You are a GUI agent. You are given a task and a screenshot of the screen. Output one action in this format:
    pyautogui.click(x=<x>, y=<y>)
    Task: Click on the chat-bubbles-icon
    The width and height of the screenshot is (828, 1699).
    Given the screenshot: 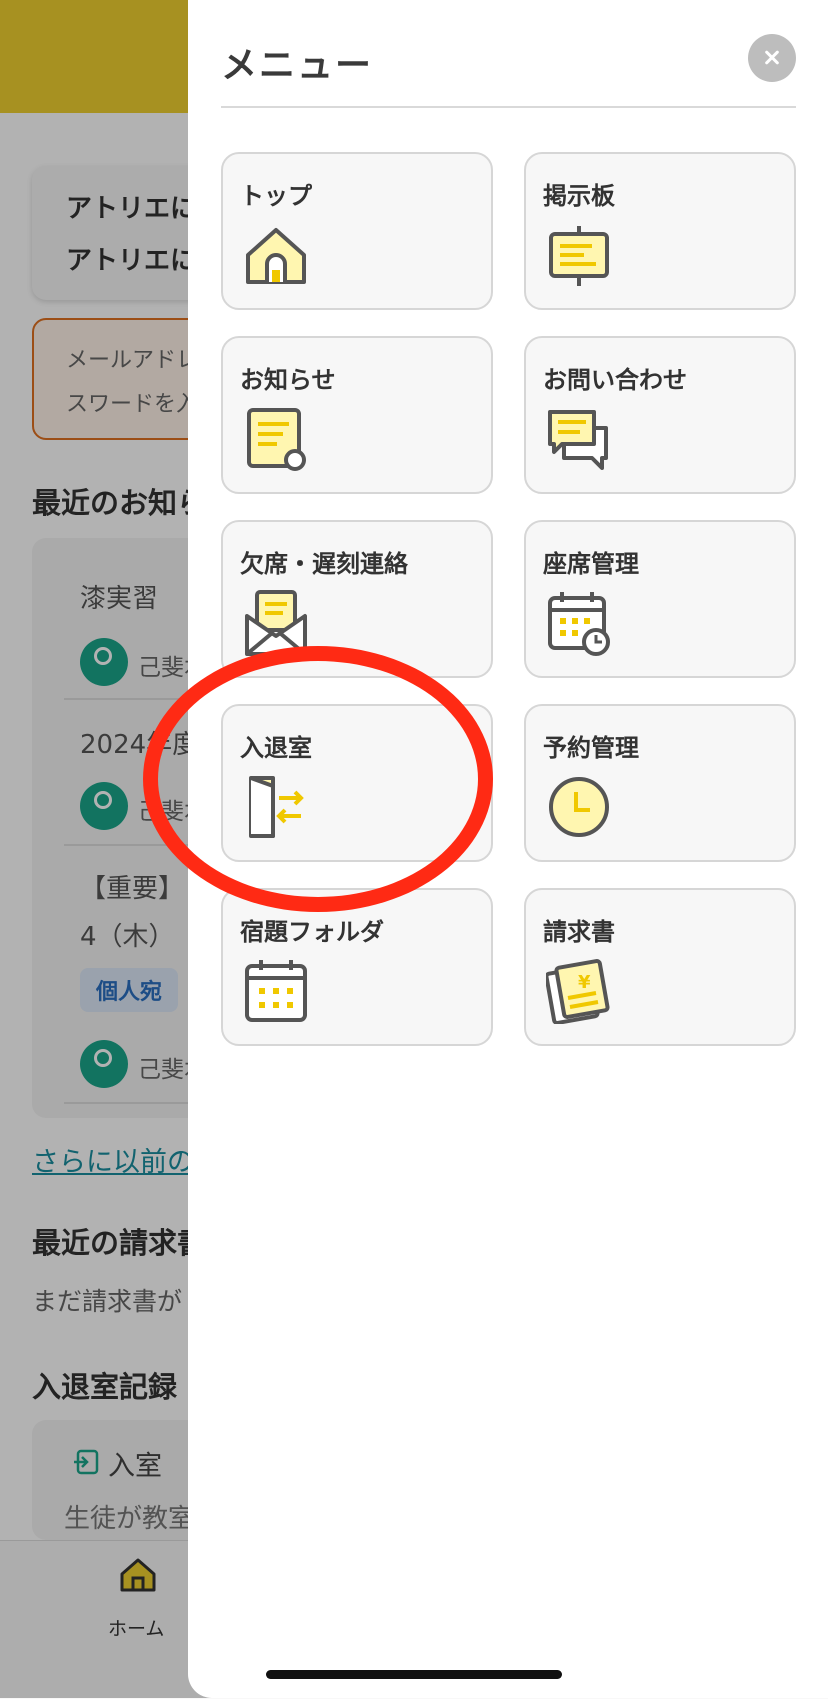 What is the action you would take?
    pyautogui.click(x=578, y=440)
    